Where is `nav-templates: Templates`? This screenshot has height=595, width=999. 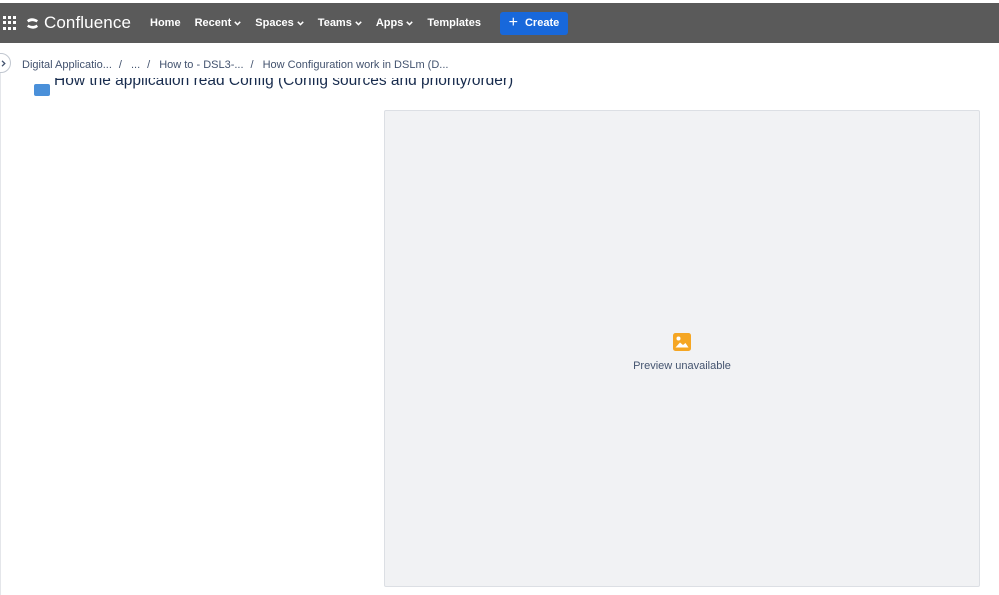
nav-templates: Templates is located at coordinates (454, 23).